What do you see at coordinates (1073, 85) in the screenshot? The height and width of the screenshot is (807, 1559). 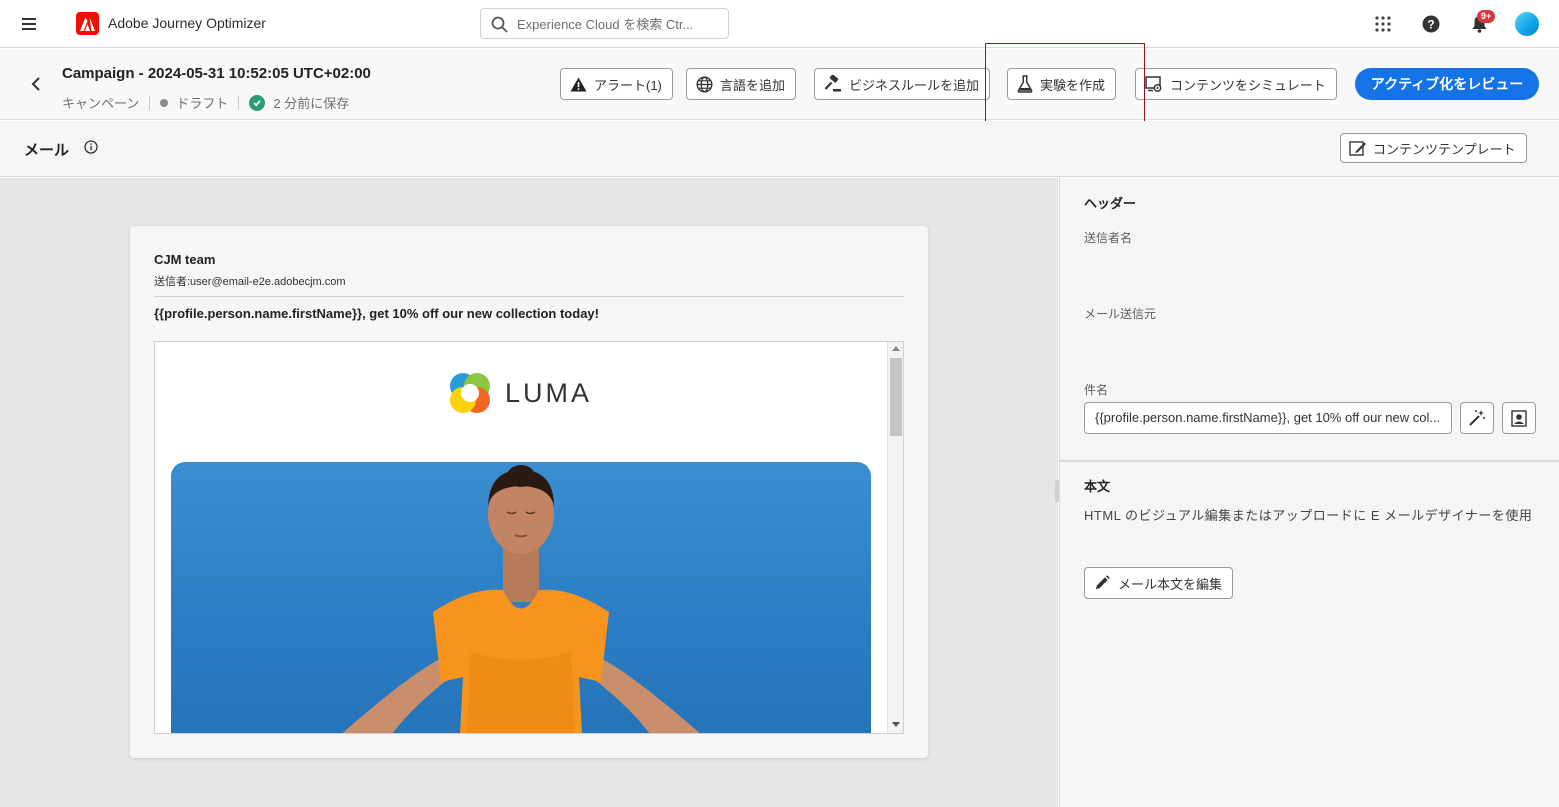 I see `create-experiment-label: 実験を作成` at bounding box center [1073, 85].